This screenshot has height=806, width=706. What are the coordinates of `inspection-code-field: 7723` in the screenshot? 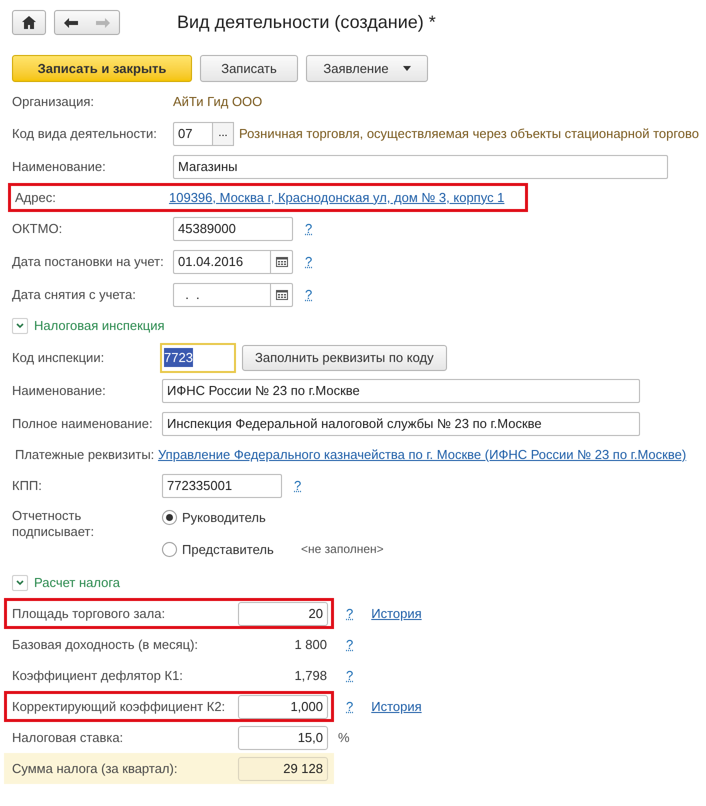 It's located at (198, 357).